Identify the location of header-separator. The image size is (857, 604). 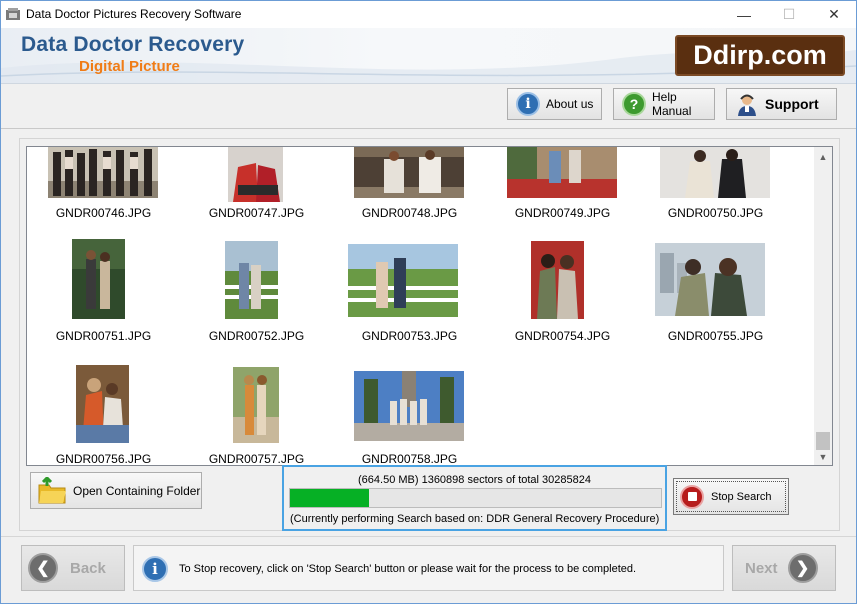
(428, 128).